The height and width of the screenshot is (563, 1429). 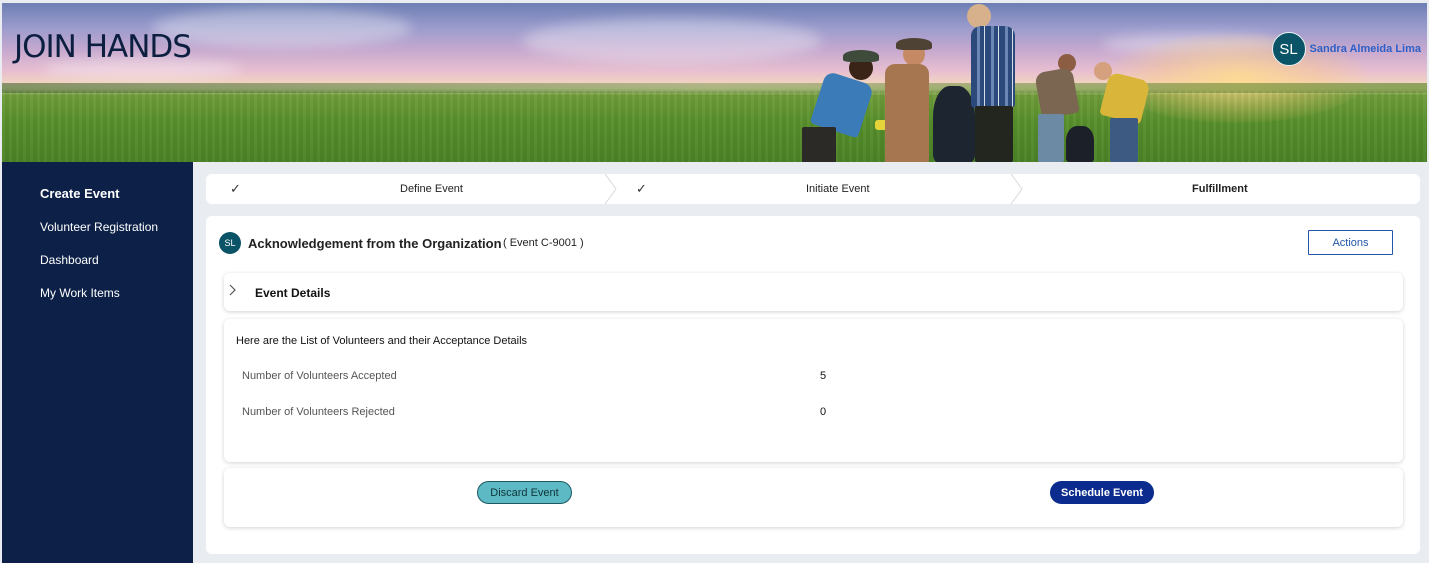 I want to click on step-label: Initiate Event, so click(x=838, y=189).